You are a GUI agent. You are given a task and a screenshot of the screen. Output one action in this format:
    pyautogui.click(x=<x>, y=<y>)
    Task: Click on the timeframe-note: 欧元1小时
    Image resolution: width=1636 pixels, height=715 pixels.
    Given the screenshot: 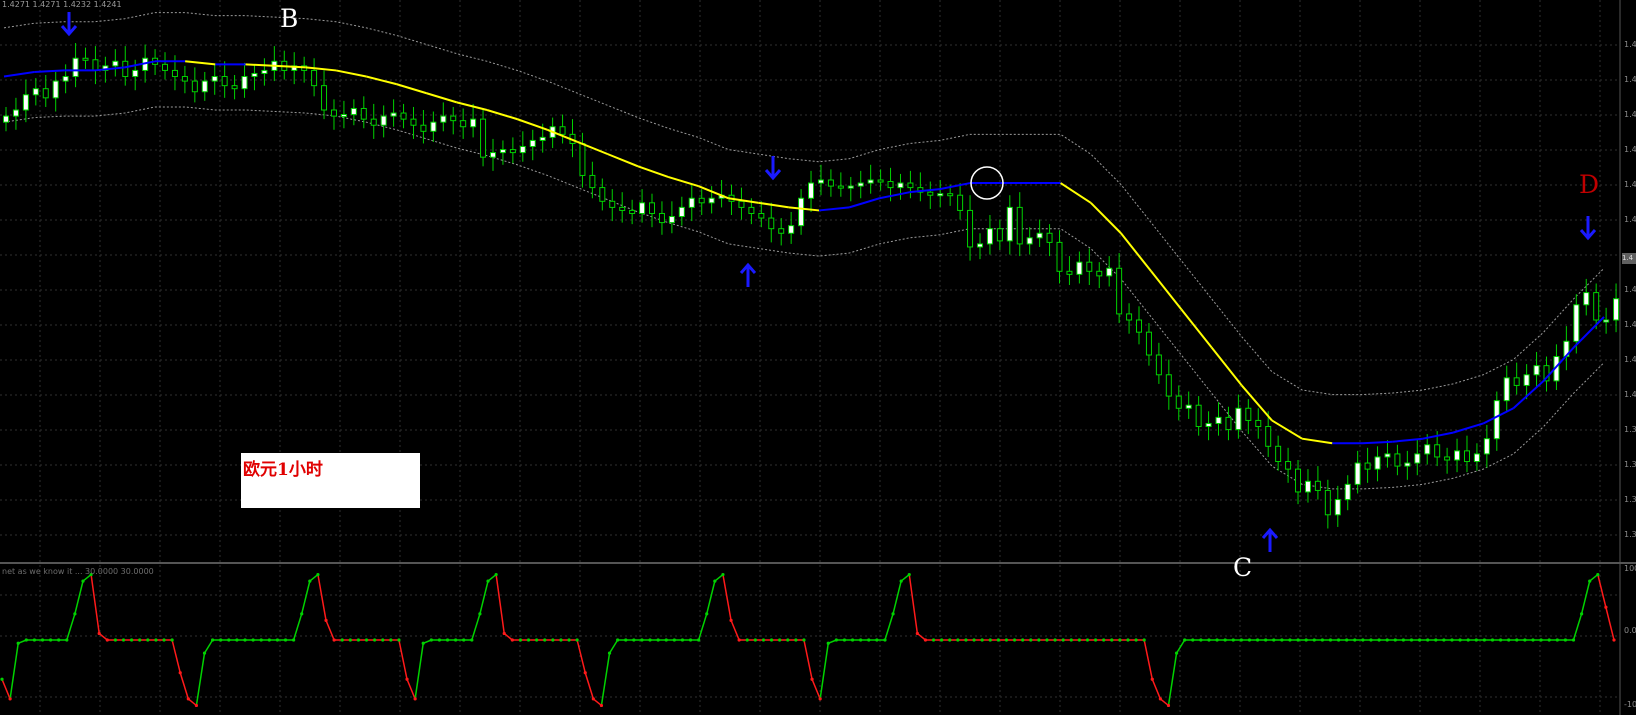 What is the action you would take?
    pyautogui.click(x=330, y=480)
    